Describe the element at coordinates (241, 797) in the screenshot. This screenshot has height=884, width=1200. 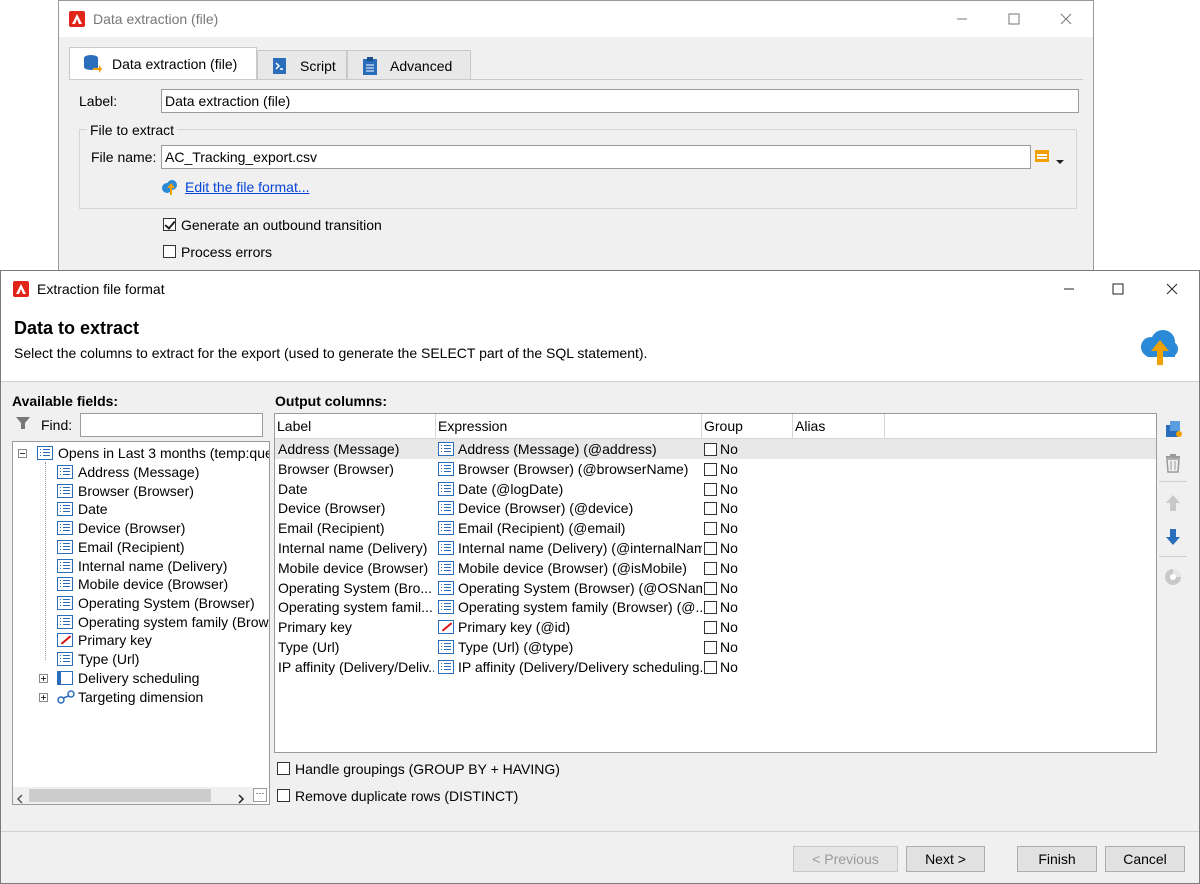
I see `scroll-right-icon` at that location.